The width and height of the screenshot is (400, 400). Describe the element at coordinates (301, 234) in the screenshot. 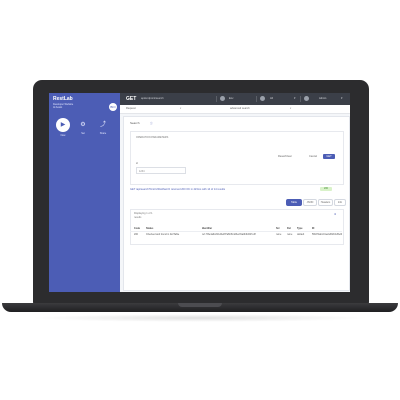

I see `table-cell: default` at that location.